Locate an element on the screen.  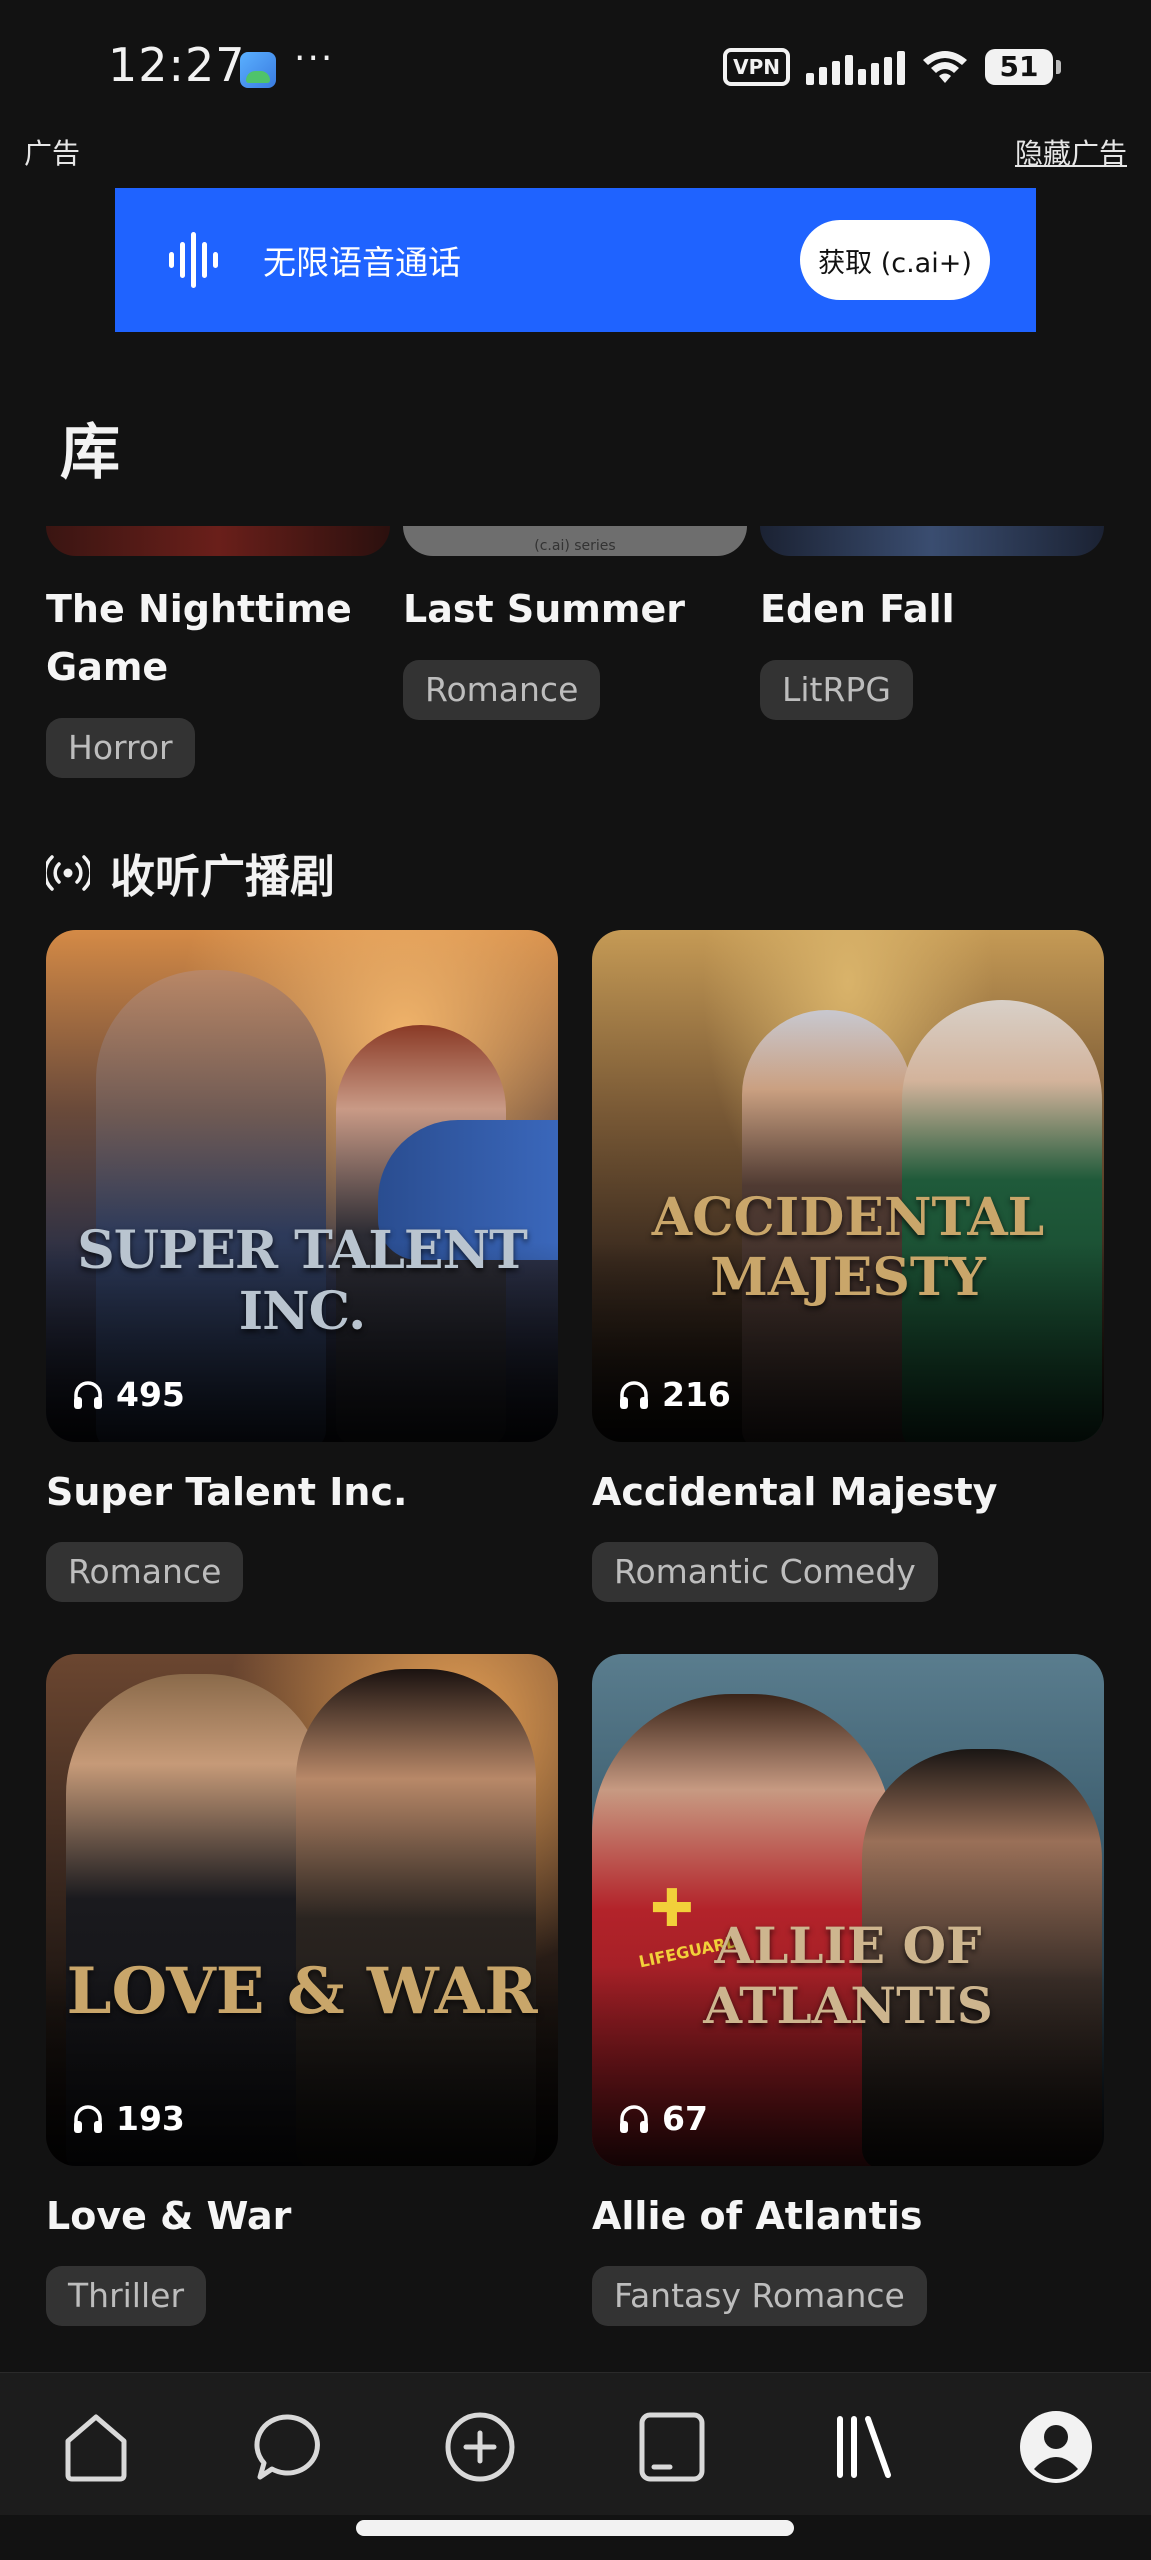
series-title: Last Summer is located at coordinates (544, 609).